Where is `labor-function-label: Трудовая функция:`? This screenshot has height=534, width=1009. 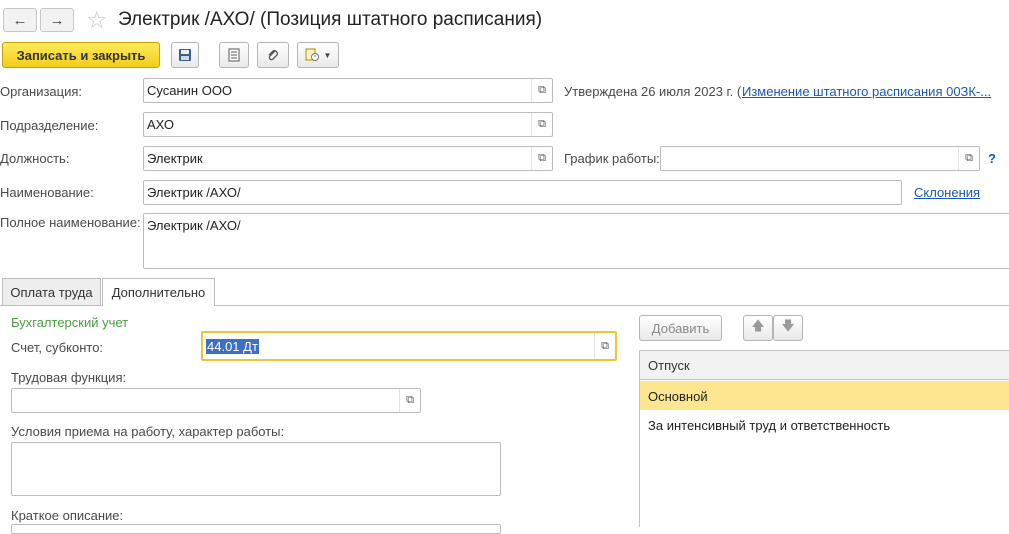 labor-function-label: Трудовая функция: is located at coordinates (69, 377).